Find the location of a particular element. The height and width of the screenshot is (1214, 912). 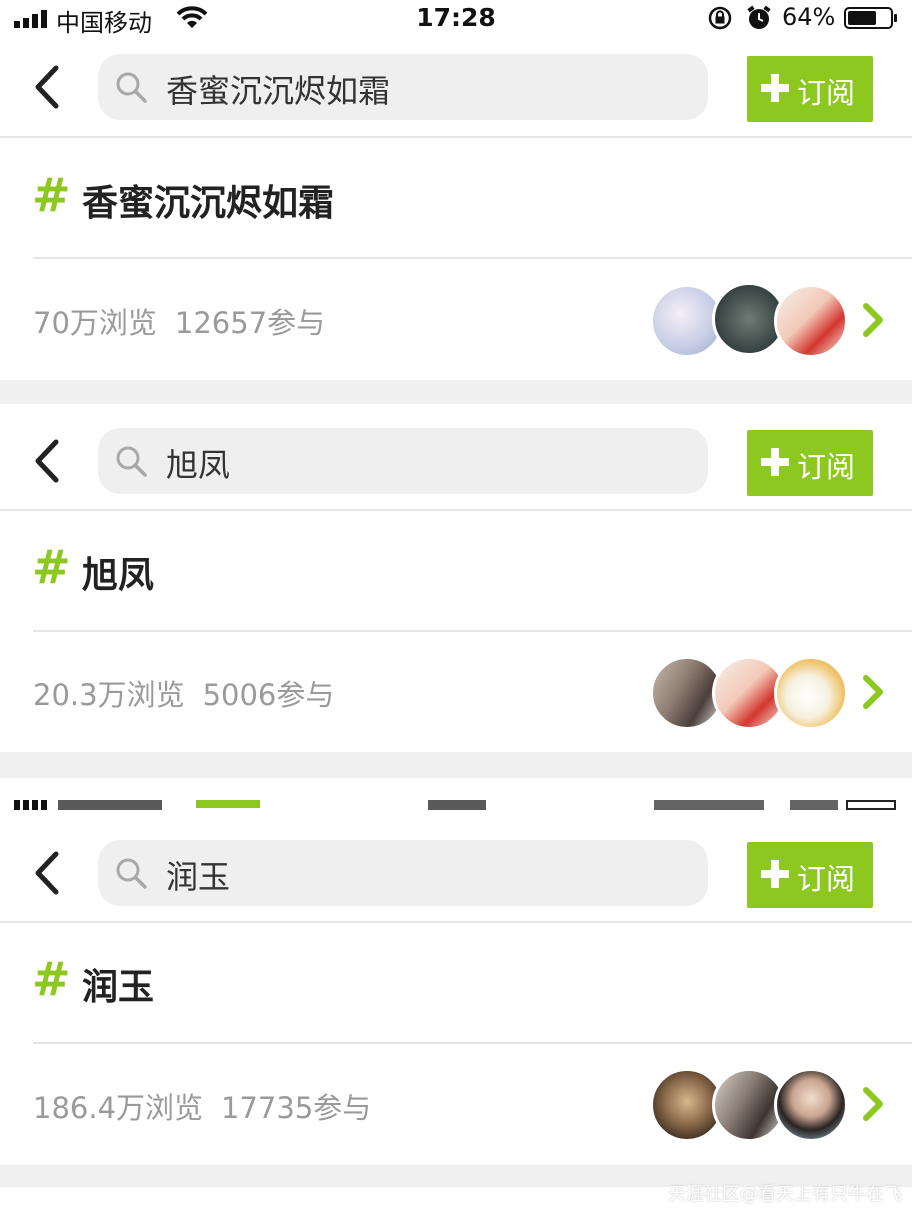

search-header: 香蜜沉沉烬如霜 订阅 is located at coordinates (456, 88).